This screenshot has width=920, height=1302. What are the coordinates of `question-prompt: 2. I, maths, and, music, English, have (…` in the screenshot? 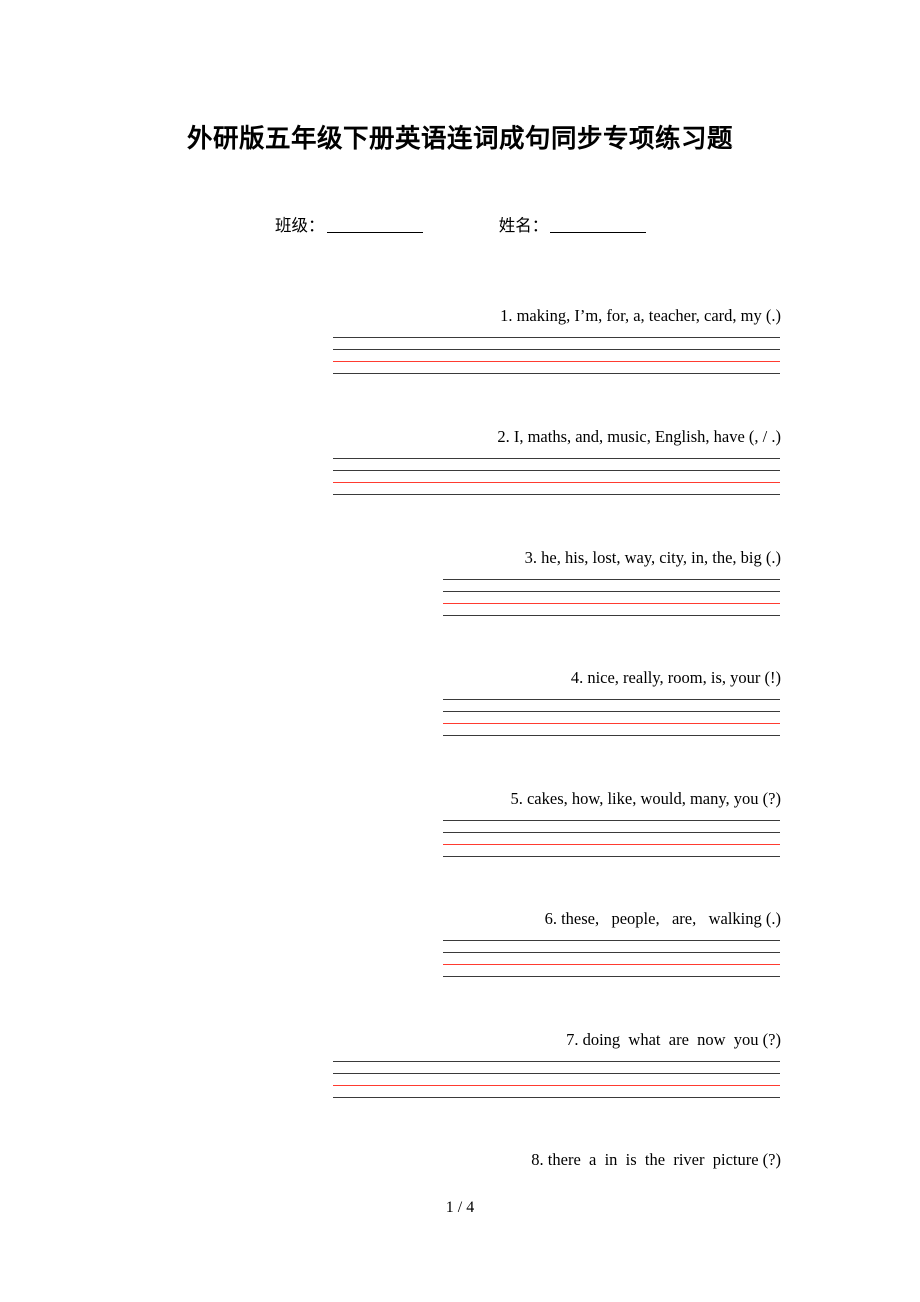 It's located at (639, 436).